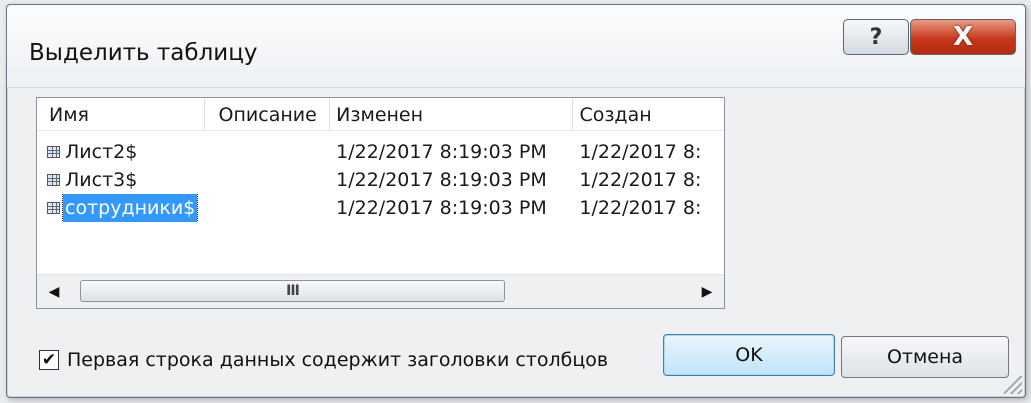 The width and height of the screenshot is (1031, 403). Describe the element at coordinates (183, 152) in the screenshot. I see `list-item-name-cell: Лист2$` at that location.